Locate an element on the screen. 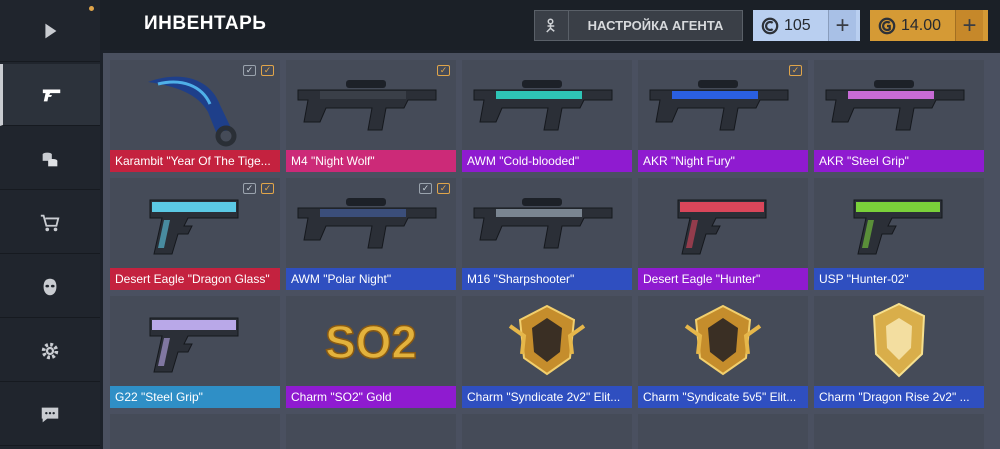  sidebar is located at coordinates (50, 224).